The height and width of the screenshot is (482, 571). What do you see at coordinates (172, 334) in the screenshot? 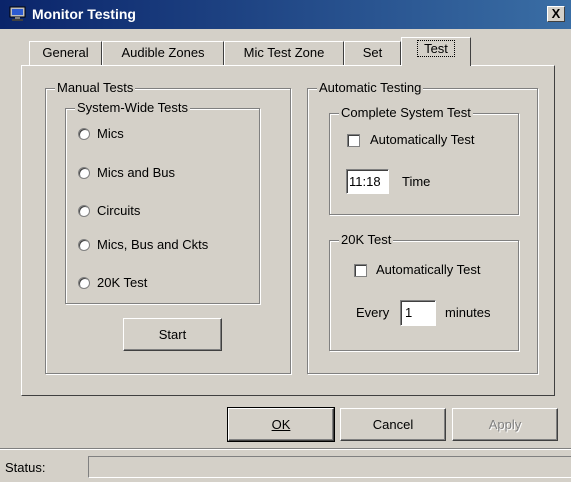
I see `start-button: Start` at bounding box center [172, 334].